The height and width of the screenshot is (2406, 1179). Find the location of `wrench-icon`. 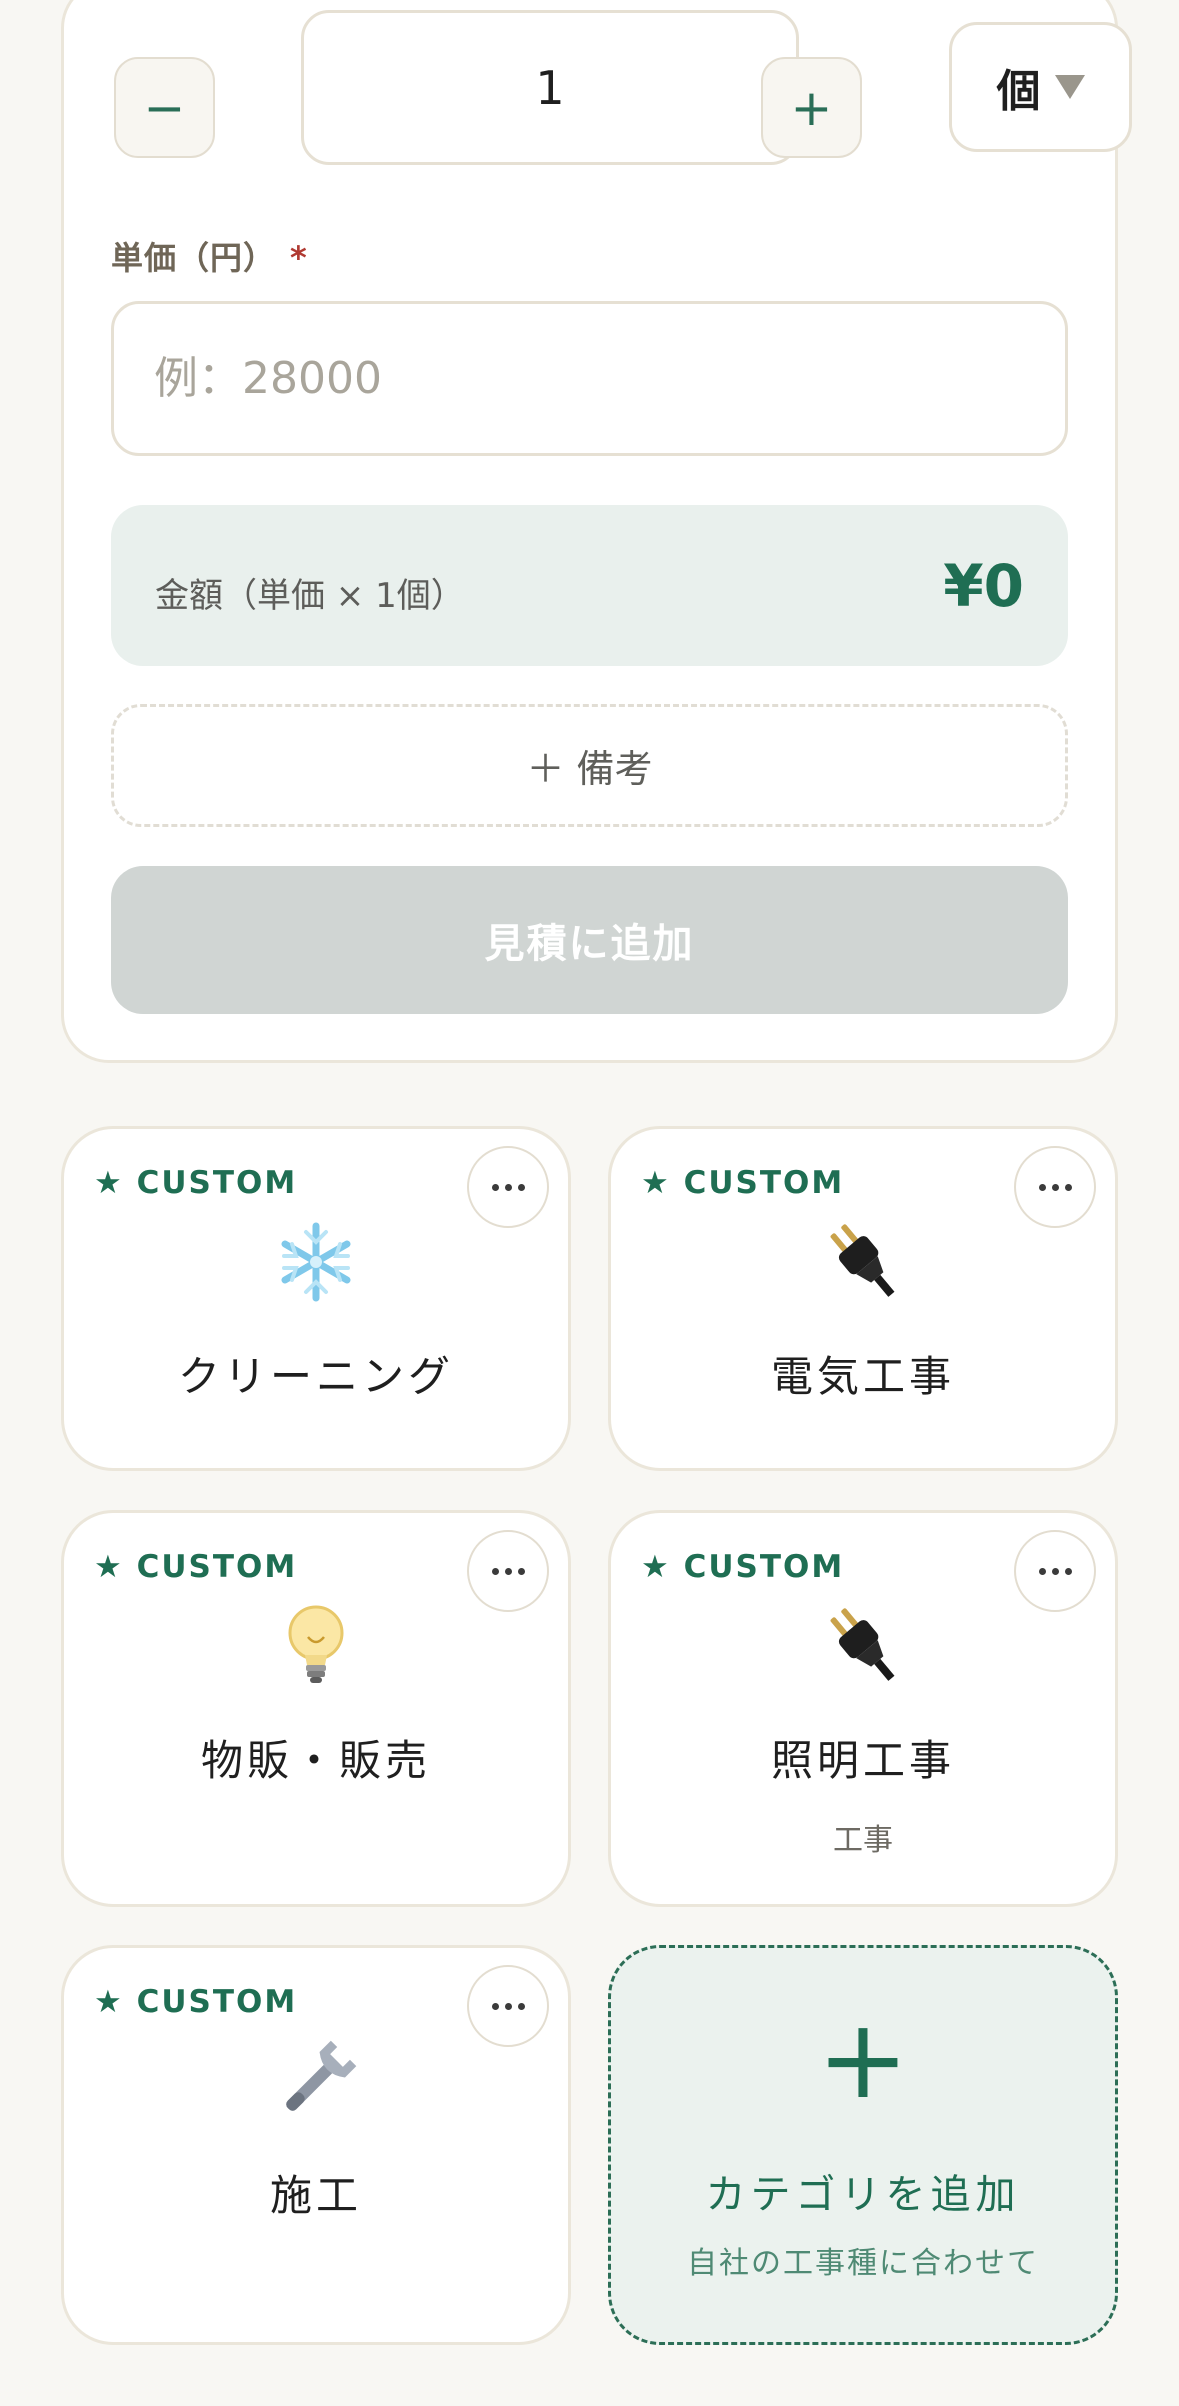

wrench-icon is located at coordinates (316, 2081).